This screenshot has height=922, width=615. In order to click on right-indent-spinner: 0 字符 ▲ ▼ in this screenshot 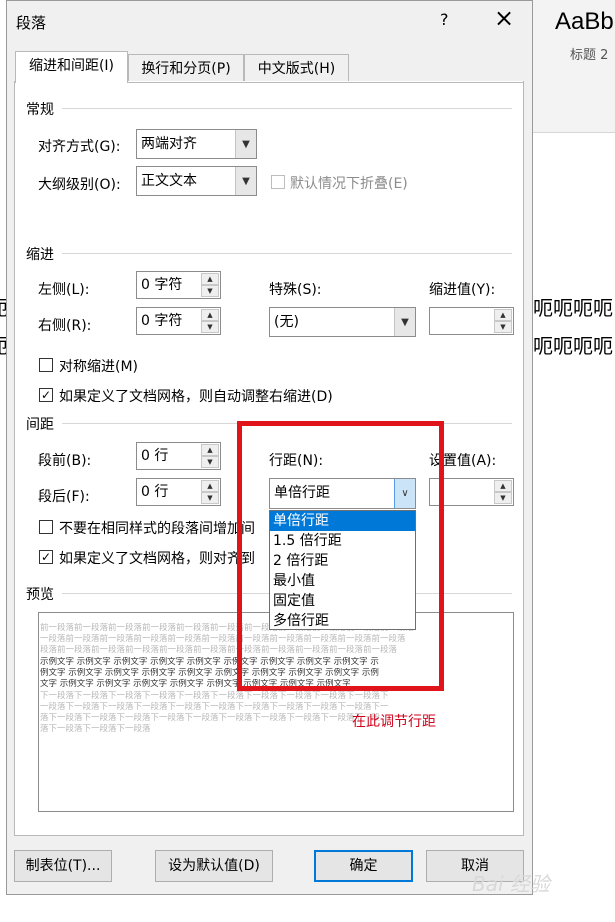, I will do `click(178, 321)`.